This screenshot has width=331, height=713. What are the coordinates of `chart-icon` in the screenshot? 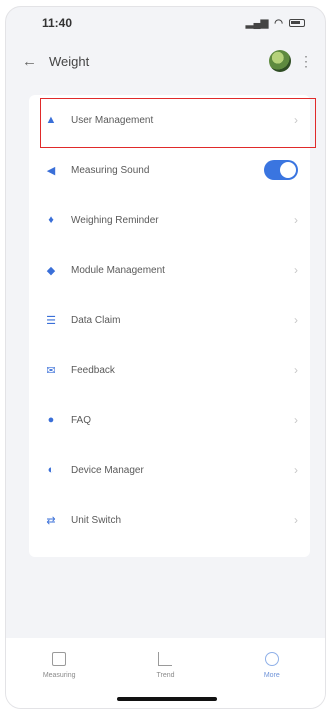 It's located at (165, 659).